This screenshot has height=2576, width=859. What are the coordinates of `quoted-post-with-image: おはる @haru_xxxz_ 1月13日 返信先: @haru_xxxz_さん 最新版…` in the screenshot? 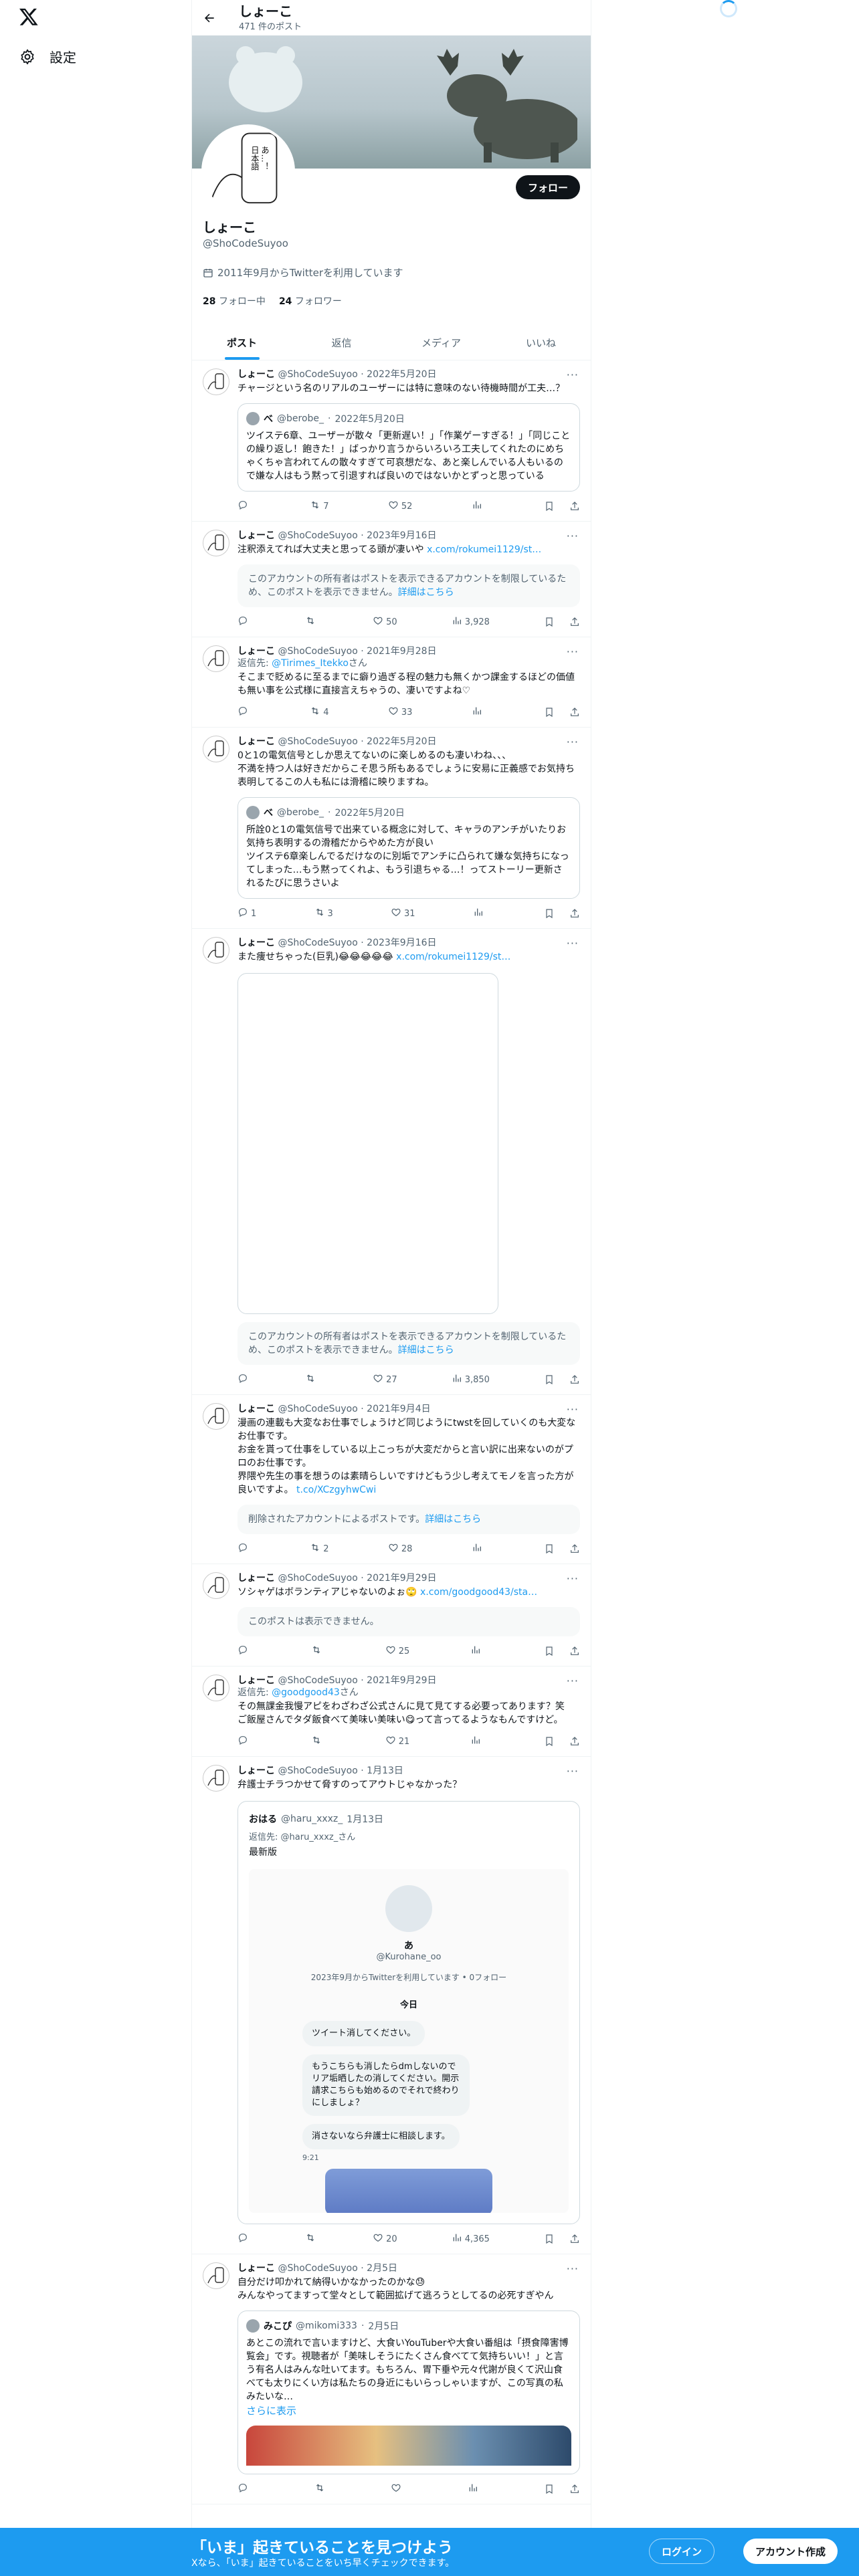 It's located at (408, 2012).